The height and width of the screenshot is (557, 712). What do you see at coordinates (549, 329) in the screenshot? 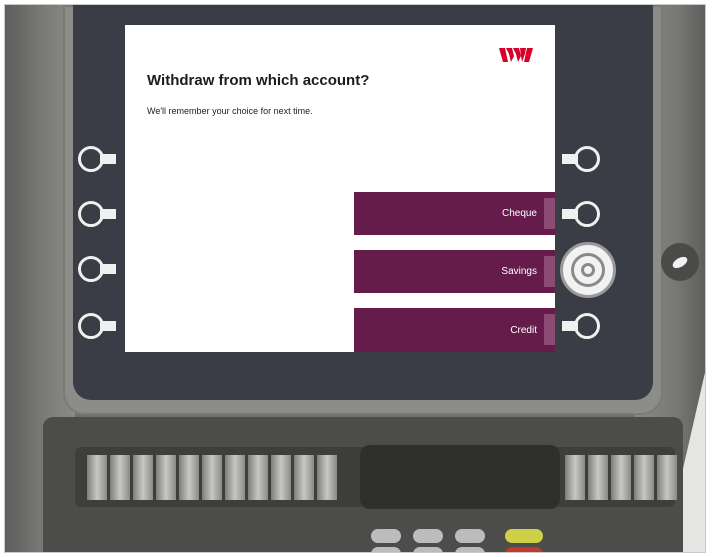
I see `credit-button-tab` at bounding box center [549, 329].